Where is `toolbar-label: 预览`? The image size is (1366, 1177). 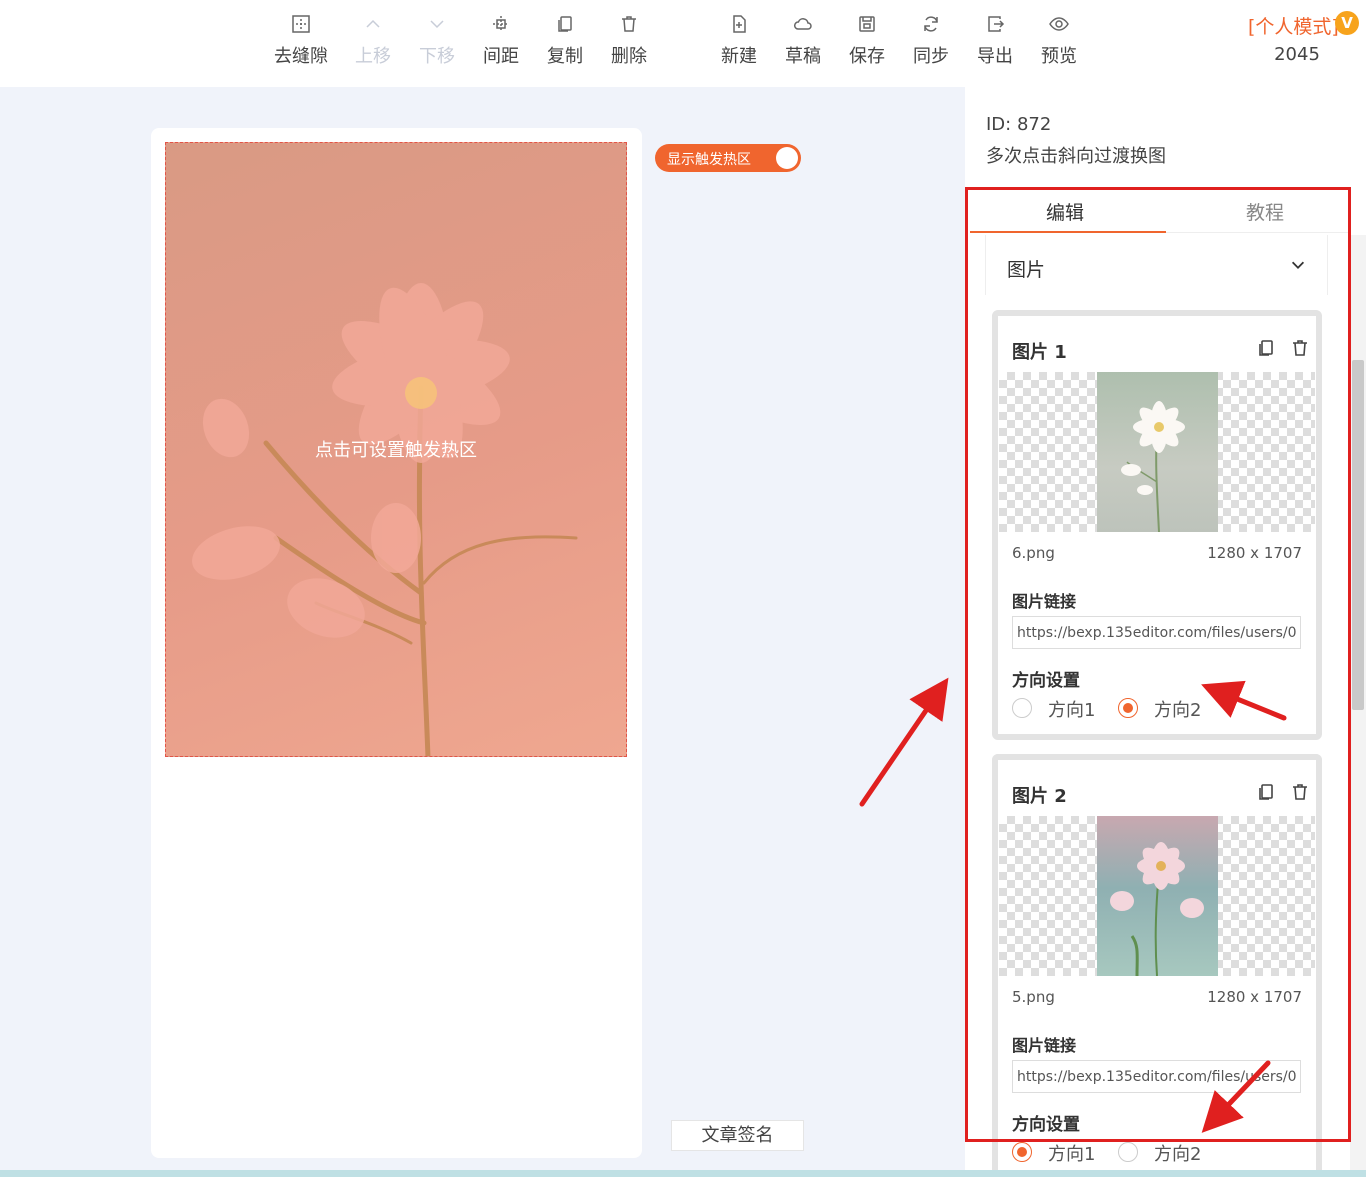 toolbar-label: 预览 is located at coordinates (1059, 56).